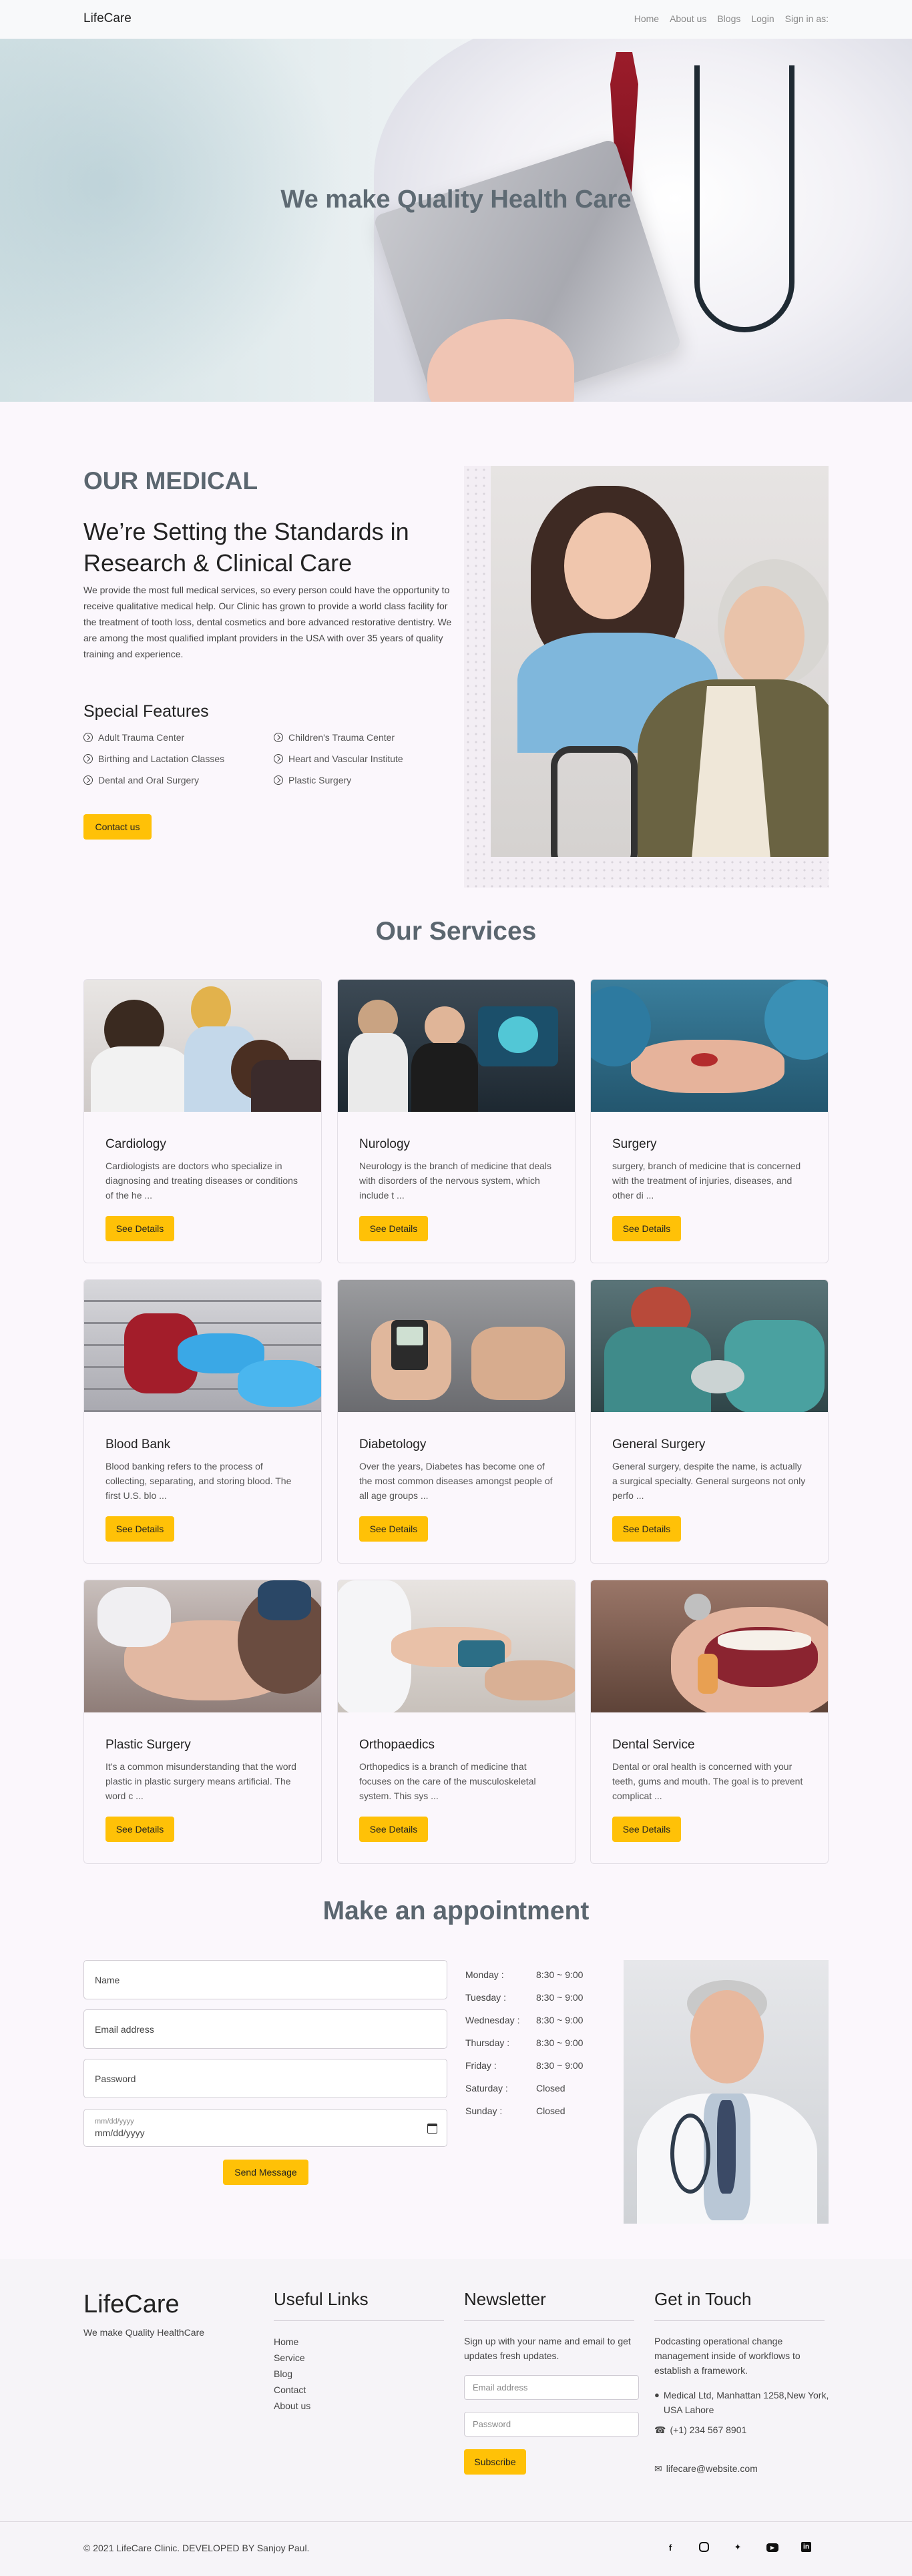  What do you see at coordinates (807, 18) in the screenshot?
I see `nav-signin-link: Sign in as:` at bounding box center [807, 18].